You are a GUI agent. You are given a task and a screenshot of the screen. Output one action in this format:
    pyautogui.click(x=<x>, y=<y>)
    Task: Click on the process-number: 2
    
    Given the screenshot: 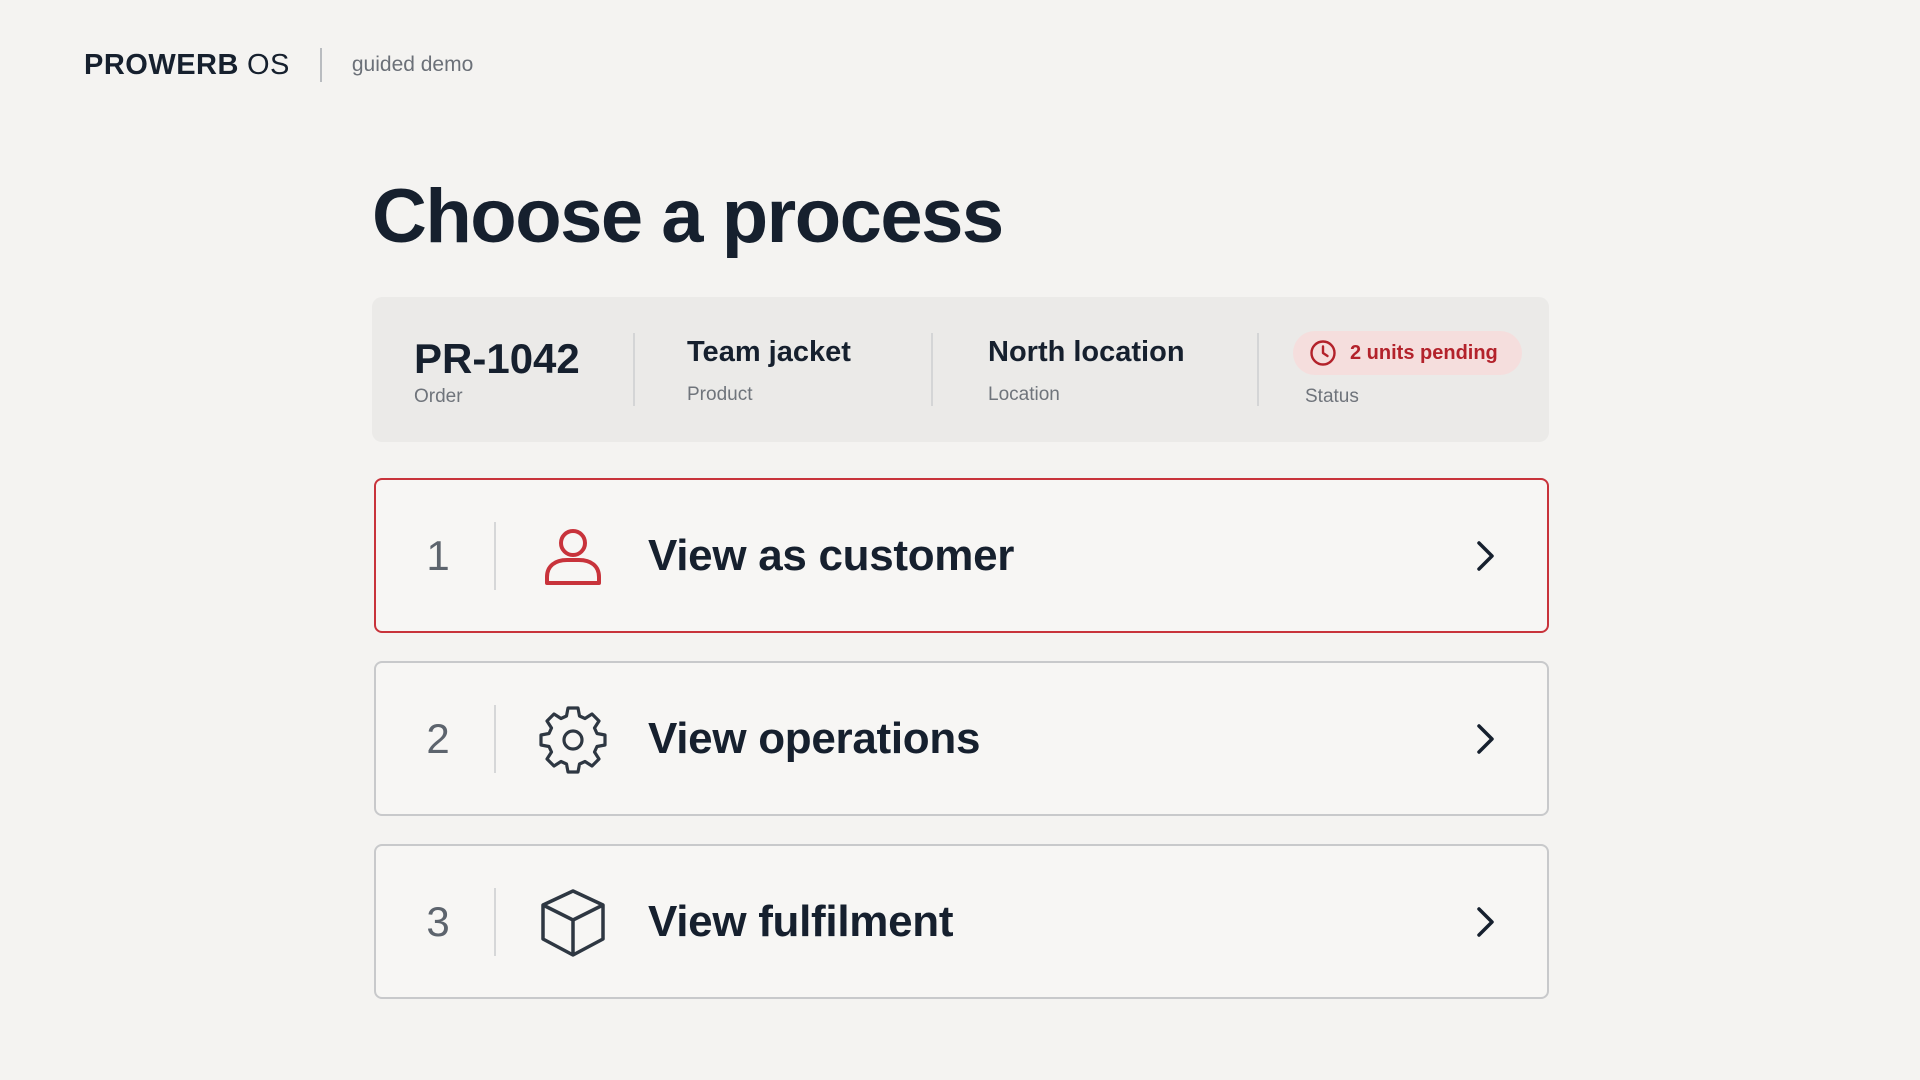 What is the action you would take?
    pyautogui.click(x=438, y=738)
    